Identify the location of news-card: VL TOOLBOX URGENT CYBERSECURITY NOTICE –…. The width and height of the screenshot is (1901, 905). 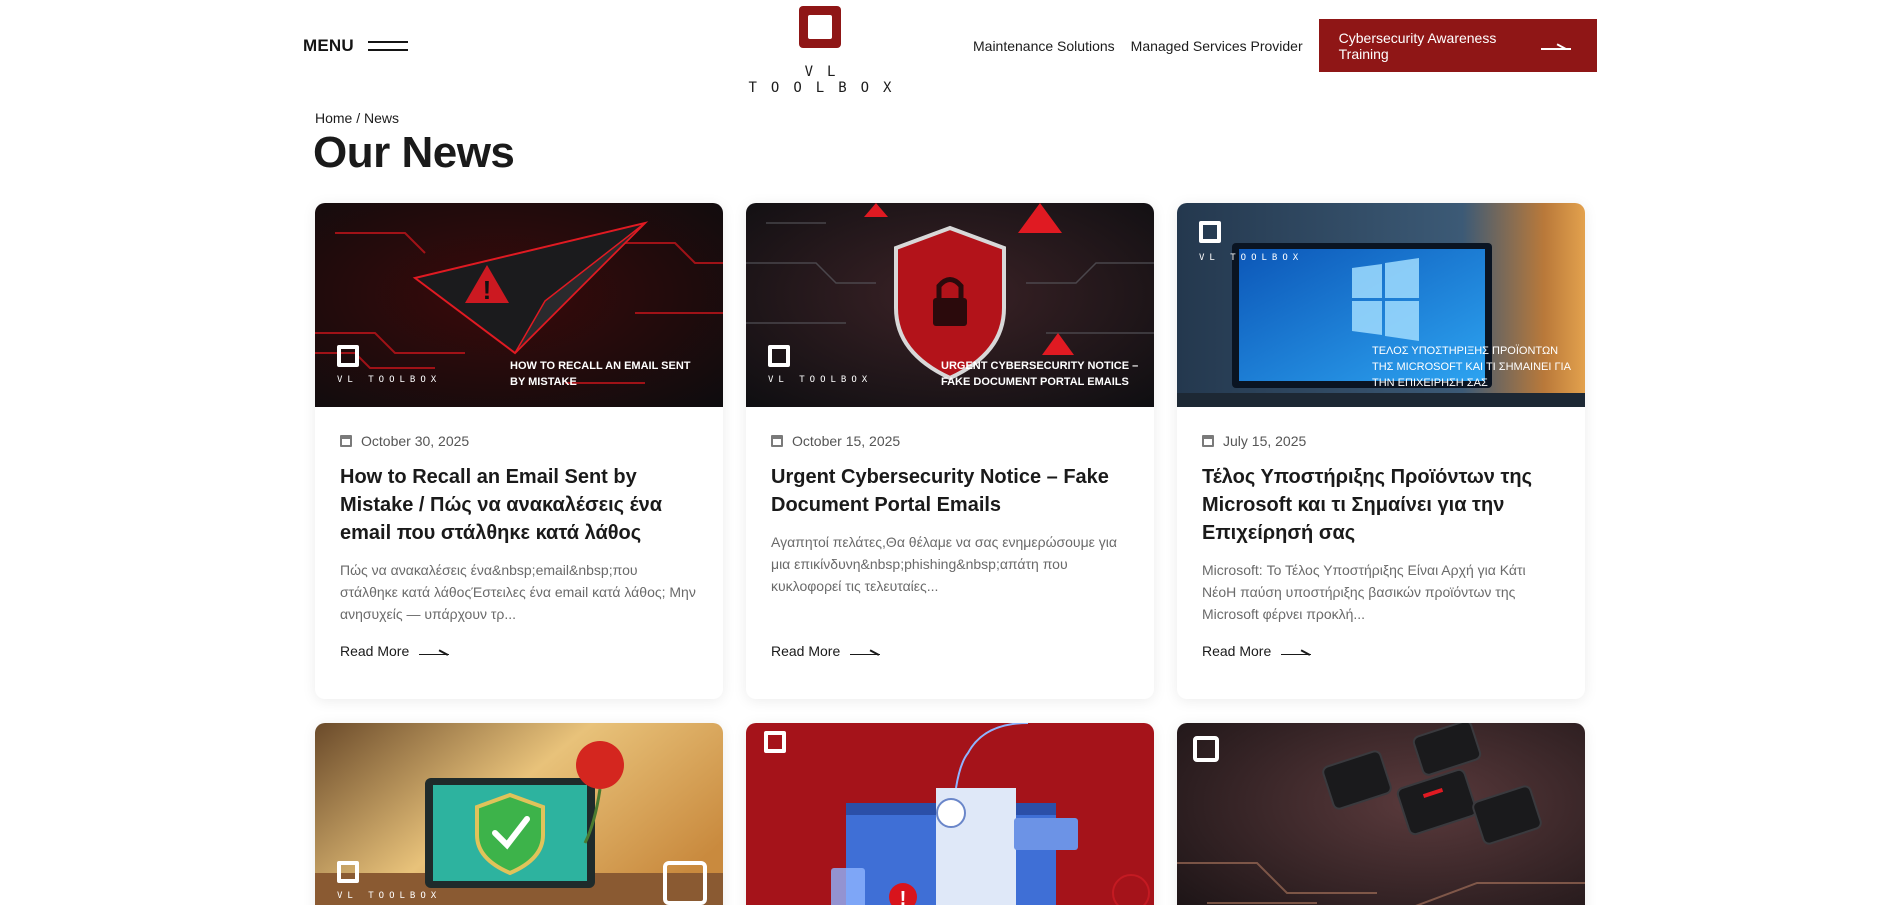
(950, 451).